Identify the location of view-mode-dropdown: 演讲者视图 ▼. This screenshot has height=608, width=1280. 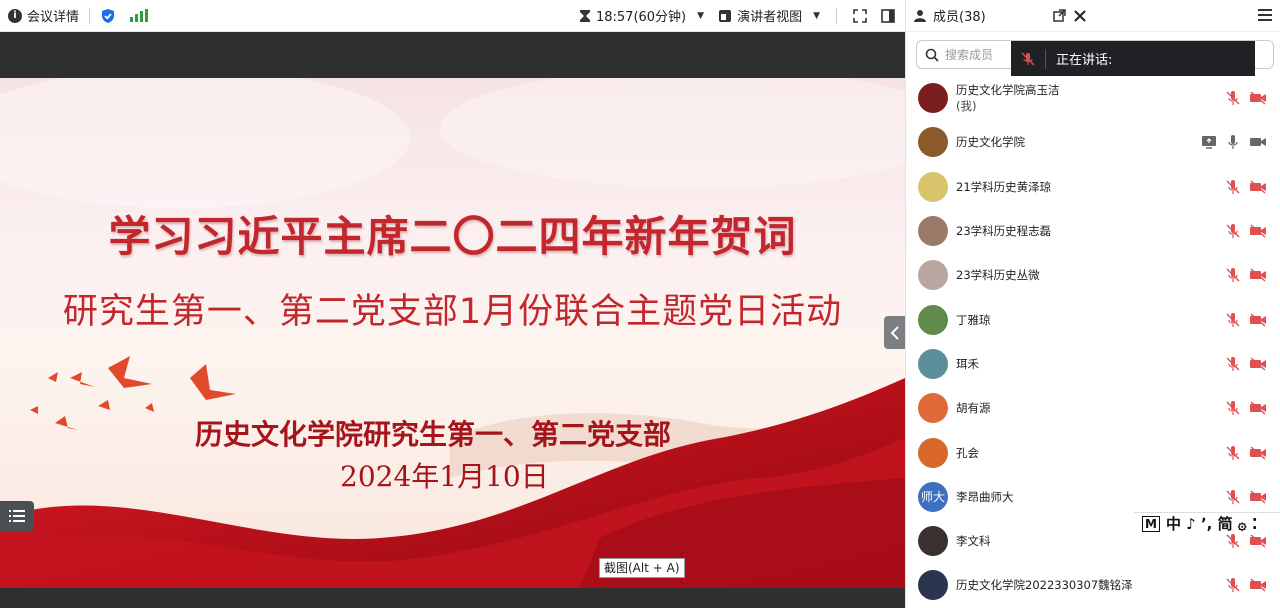
(769, 15).